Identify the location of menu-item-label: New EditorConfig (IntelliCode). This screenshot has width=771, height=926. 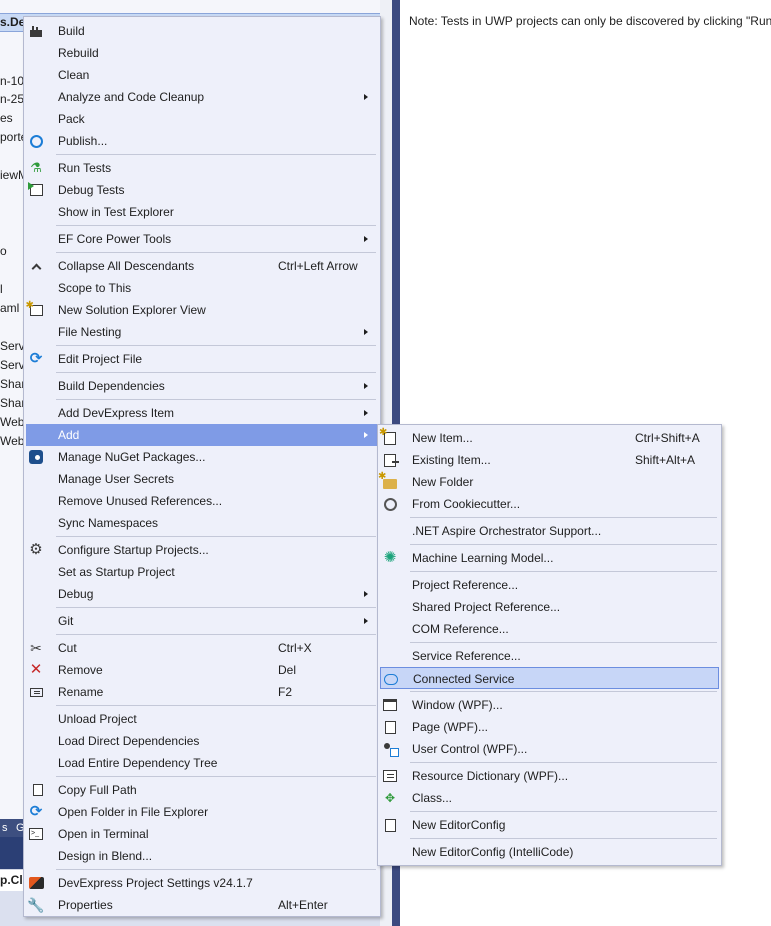
(493, 852).